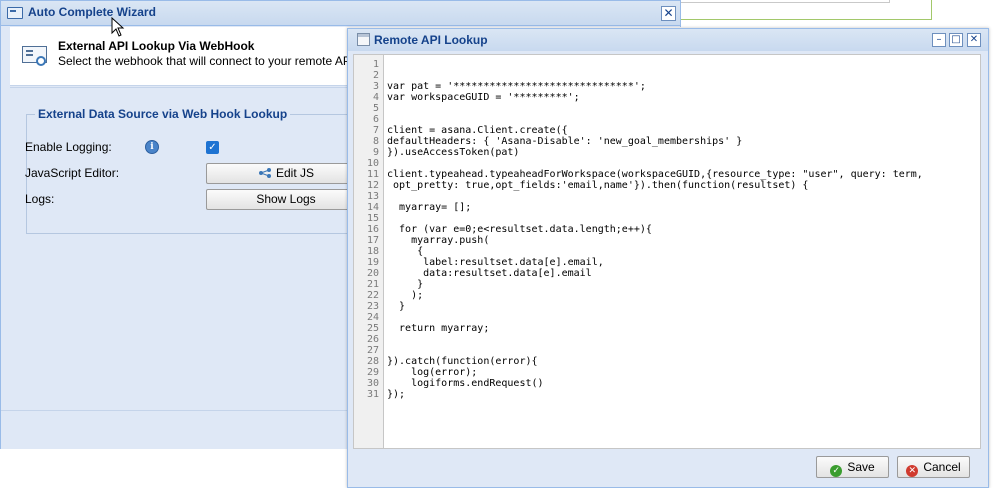 The width and height of the screenshot is (993, 488). What do you see at coordinates (375, 64) in the screenshot?
I see `line-number: 1` at bounding box center [375, 64].